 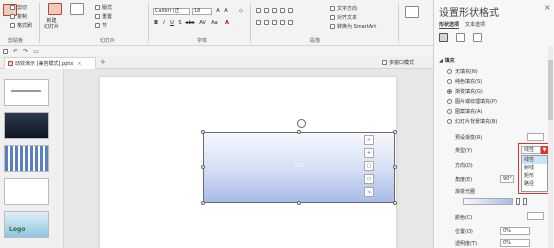 I want to click on align-left-icon, so click(x=258, y=22).